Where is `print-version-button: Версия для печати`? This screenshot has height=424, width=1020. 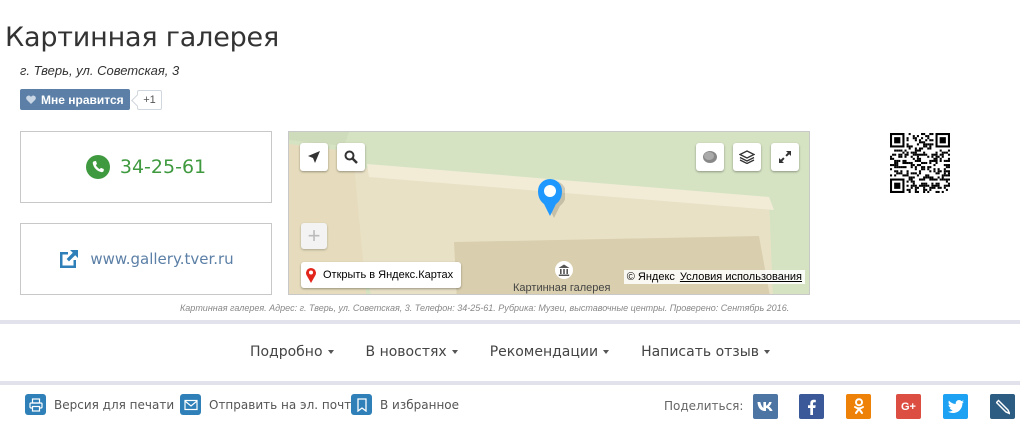 print-version-button: Версия для печати is located at coordinates (99, 404).